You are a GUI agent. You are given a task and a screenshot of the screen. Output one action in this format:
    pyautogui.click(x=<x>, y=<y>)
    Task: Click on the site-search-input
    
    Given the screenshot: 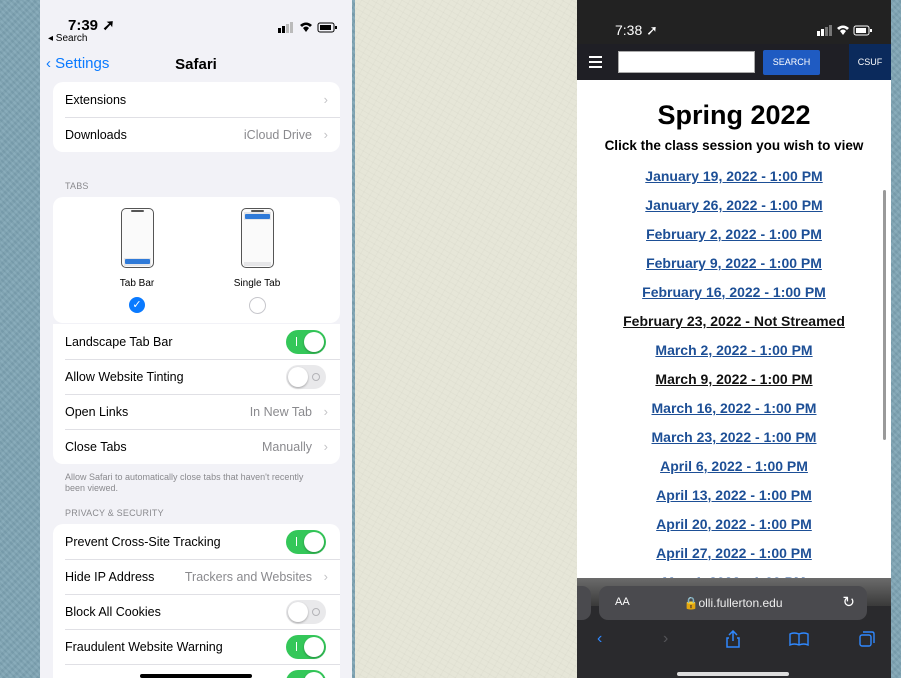 What is the action you would take?
    pyautogui.click(x=686, y=62)
    